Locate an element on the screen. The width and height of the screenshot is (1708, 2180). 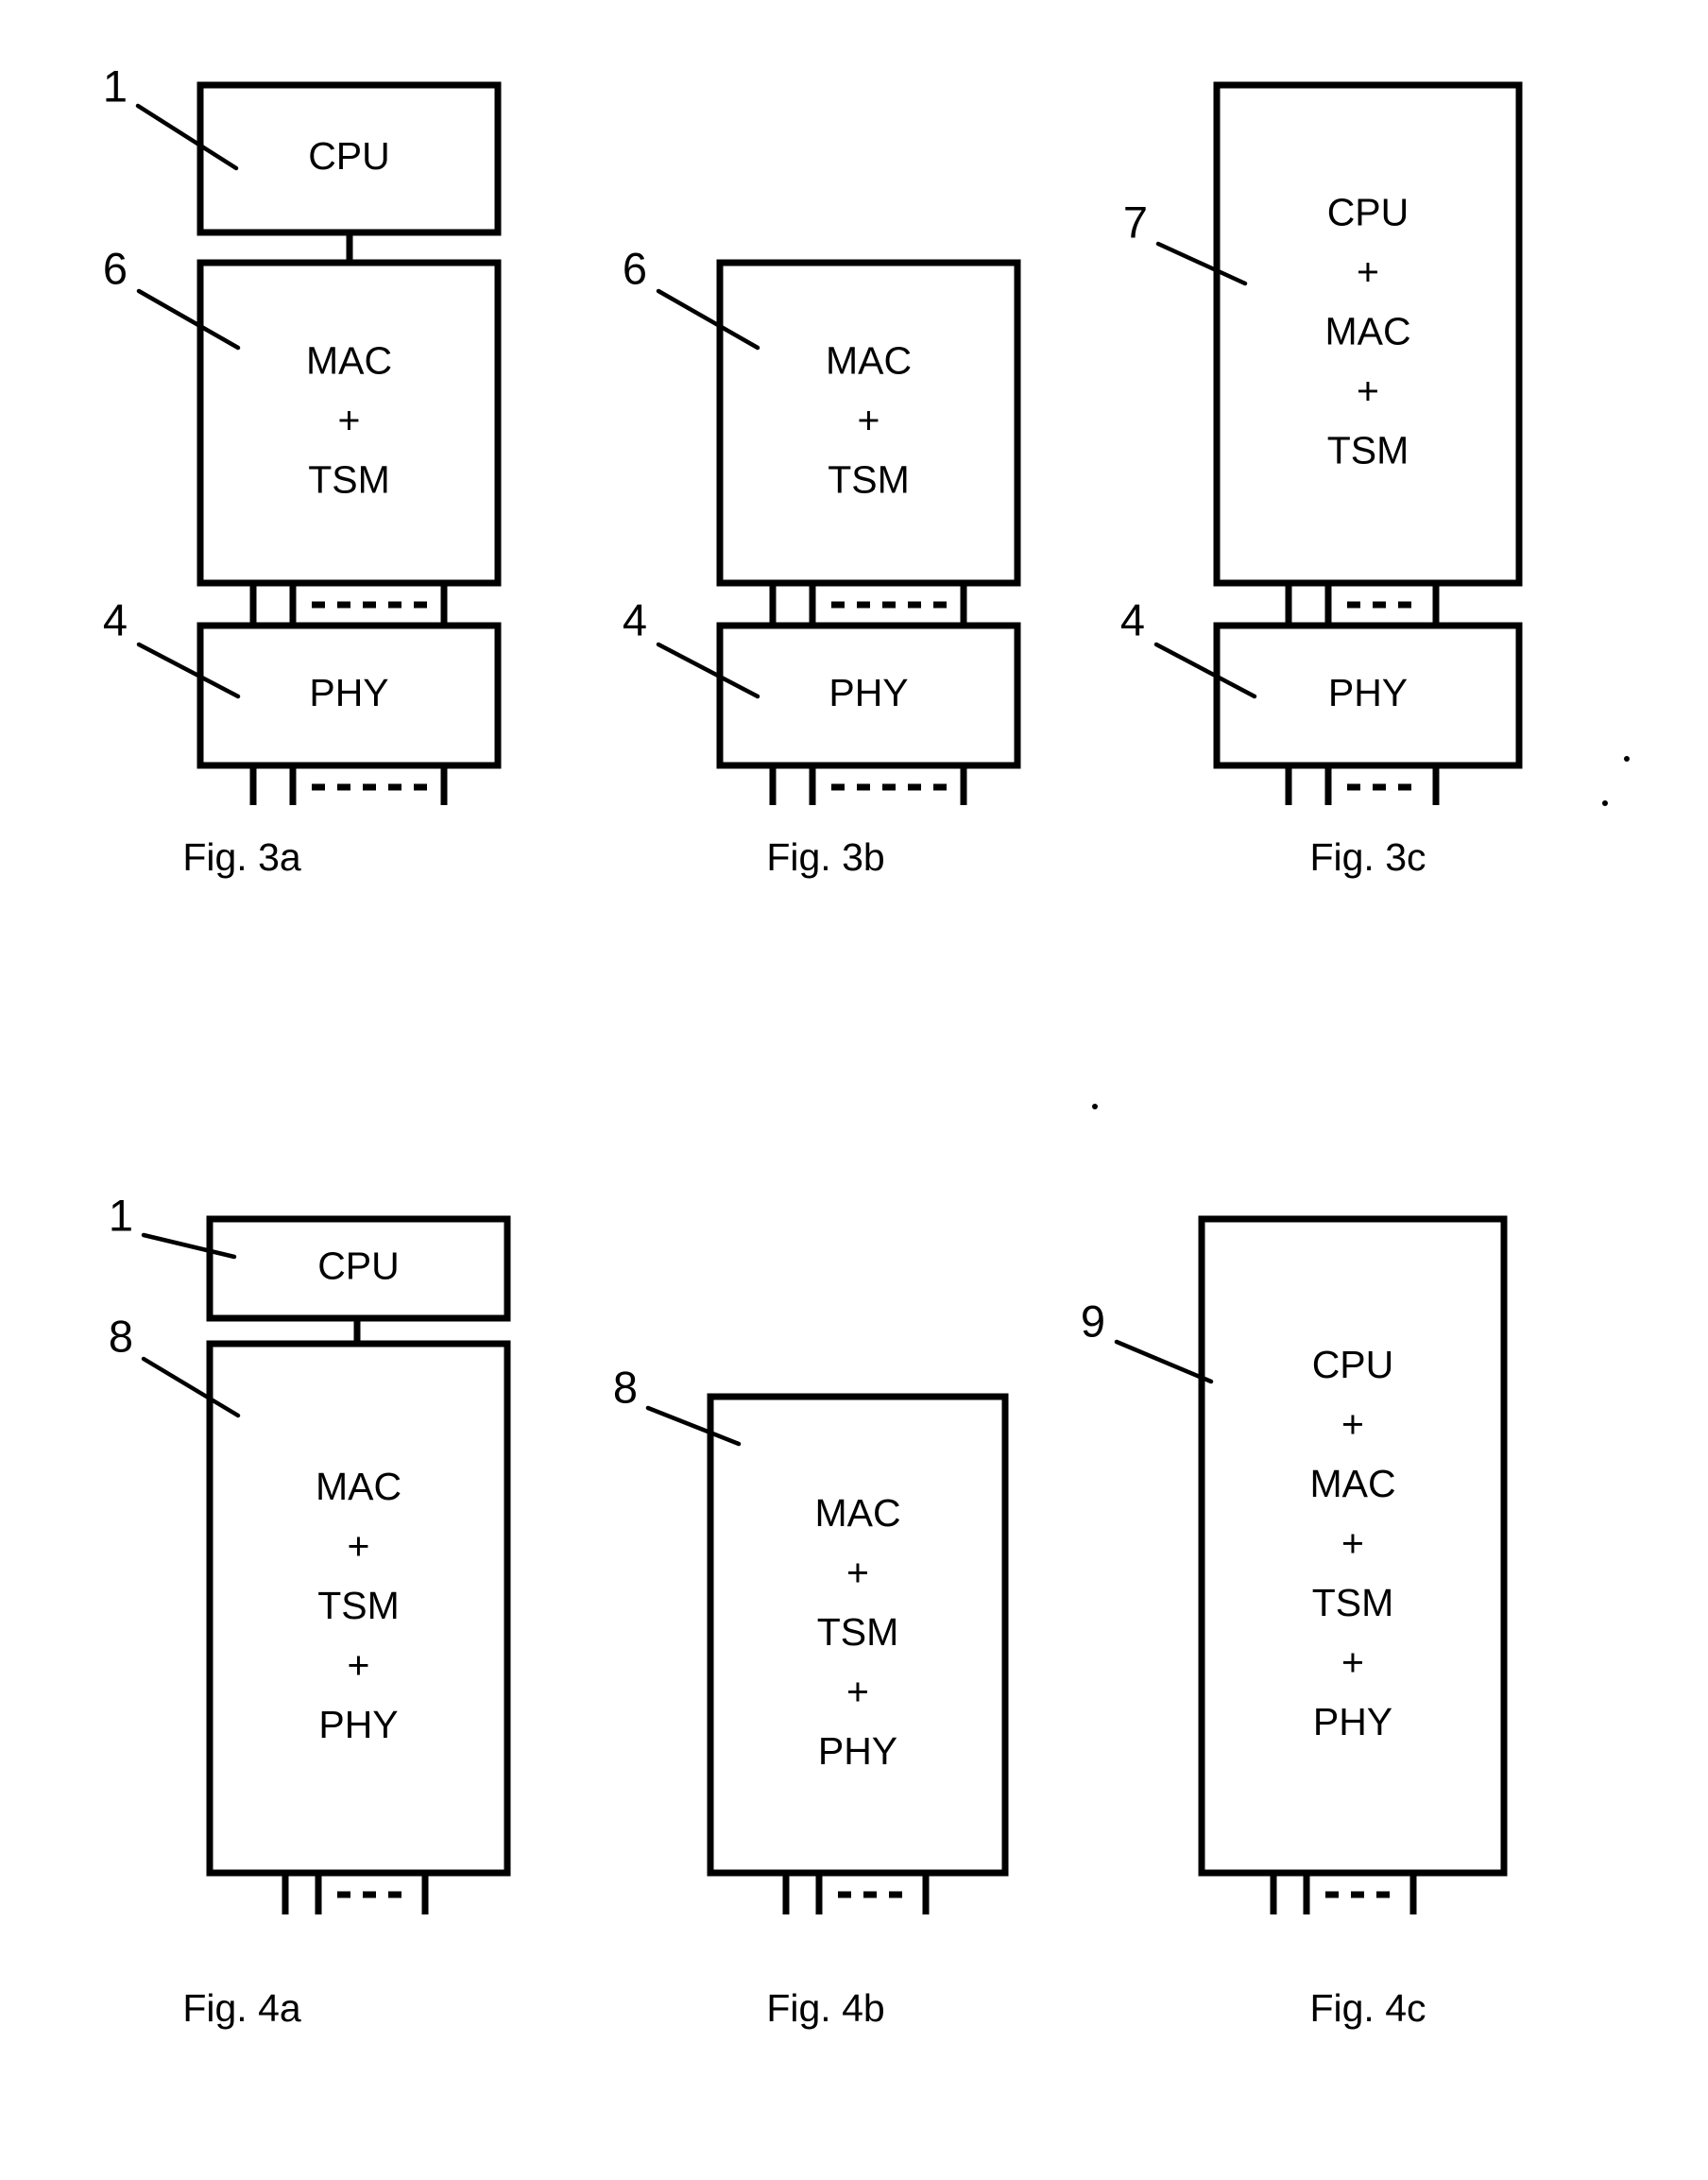
fig-4c-caption: Fig. 4c is located at coordinates (1367, 2008).